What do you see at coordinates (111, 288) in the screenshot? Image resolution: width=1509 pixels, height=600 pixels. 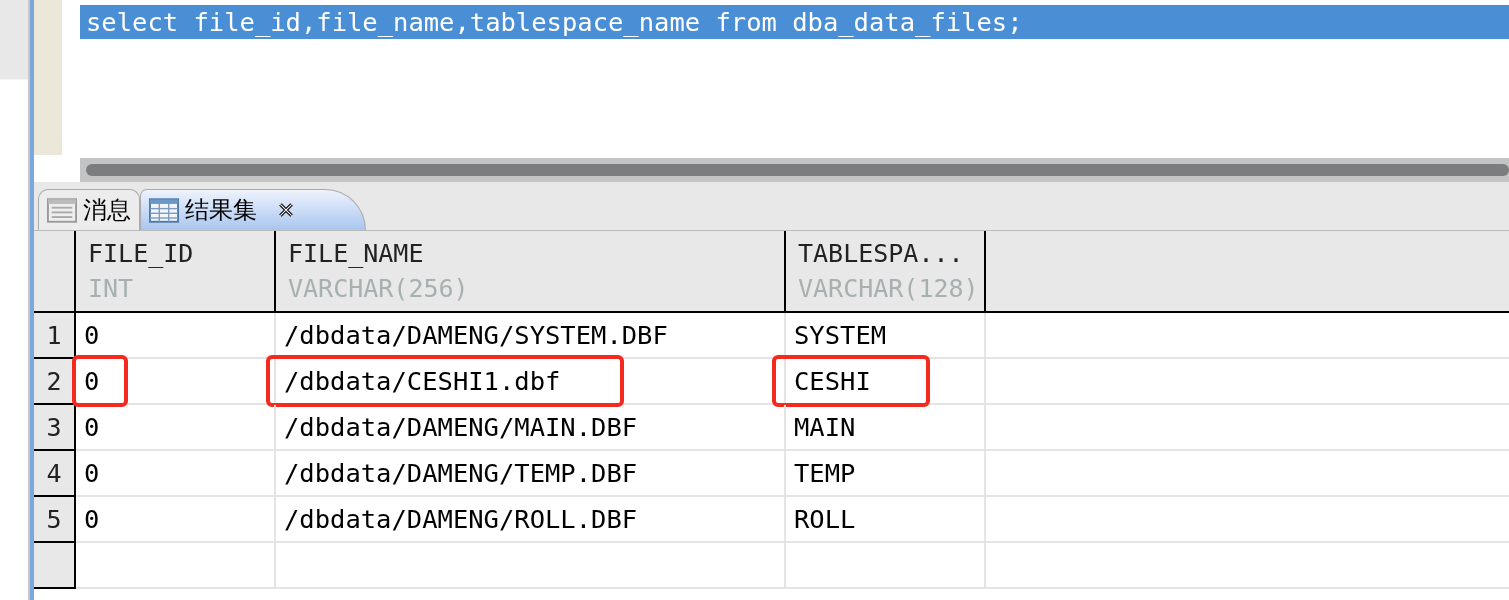 I see `column-type: INT` at bounding box center [111, 288].